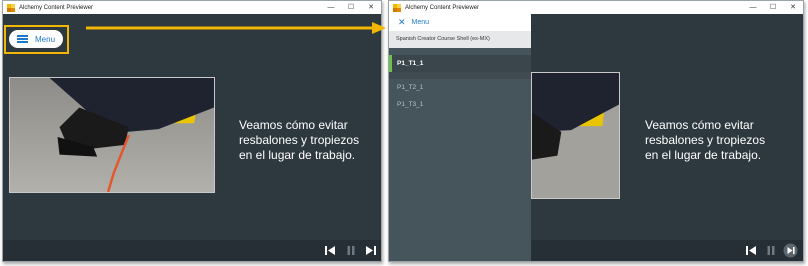 Image resolution: width=808 pixels, height=266 pixels. Describe the element at coordinates (460, 39) in the screenshot. I see `course-title: Spanish Creator Course Shell (es-MX)` at that location.